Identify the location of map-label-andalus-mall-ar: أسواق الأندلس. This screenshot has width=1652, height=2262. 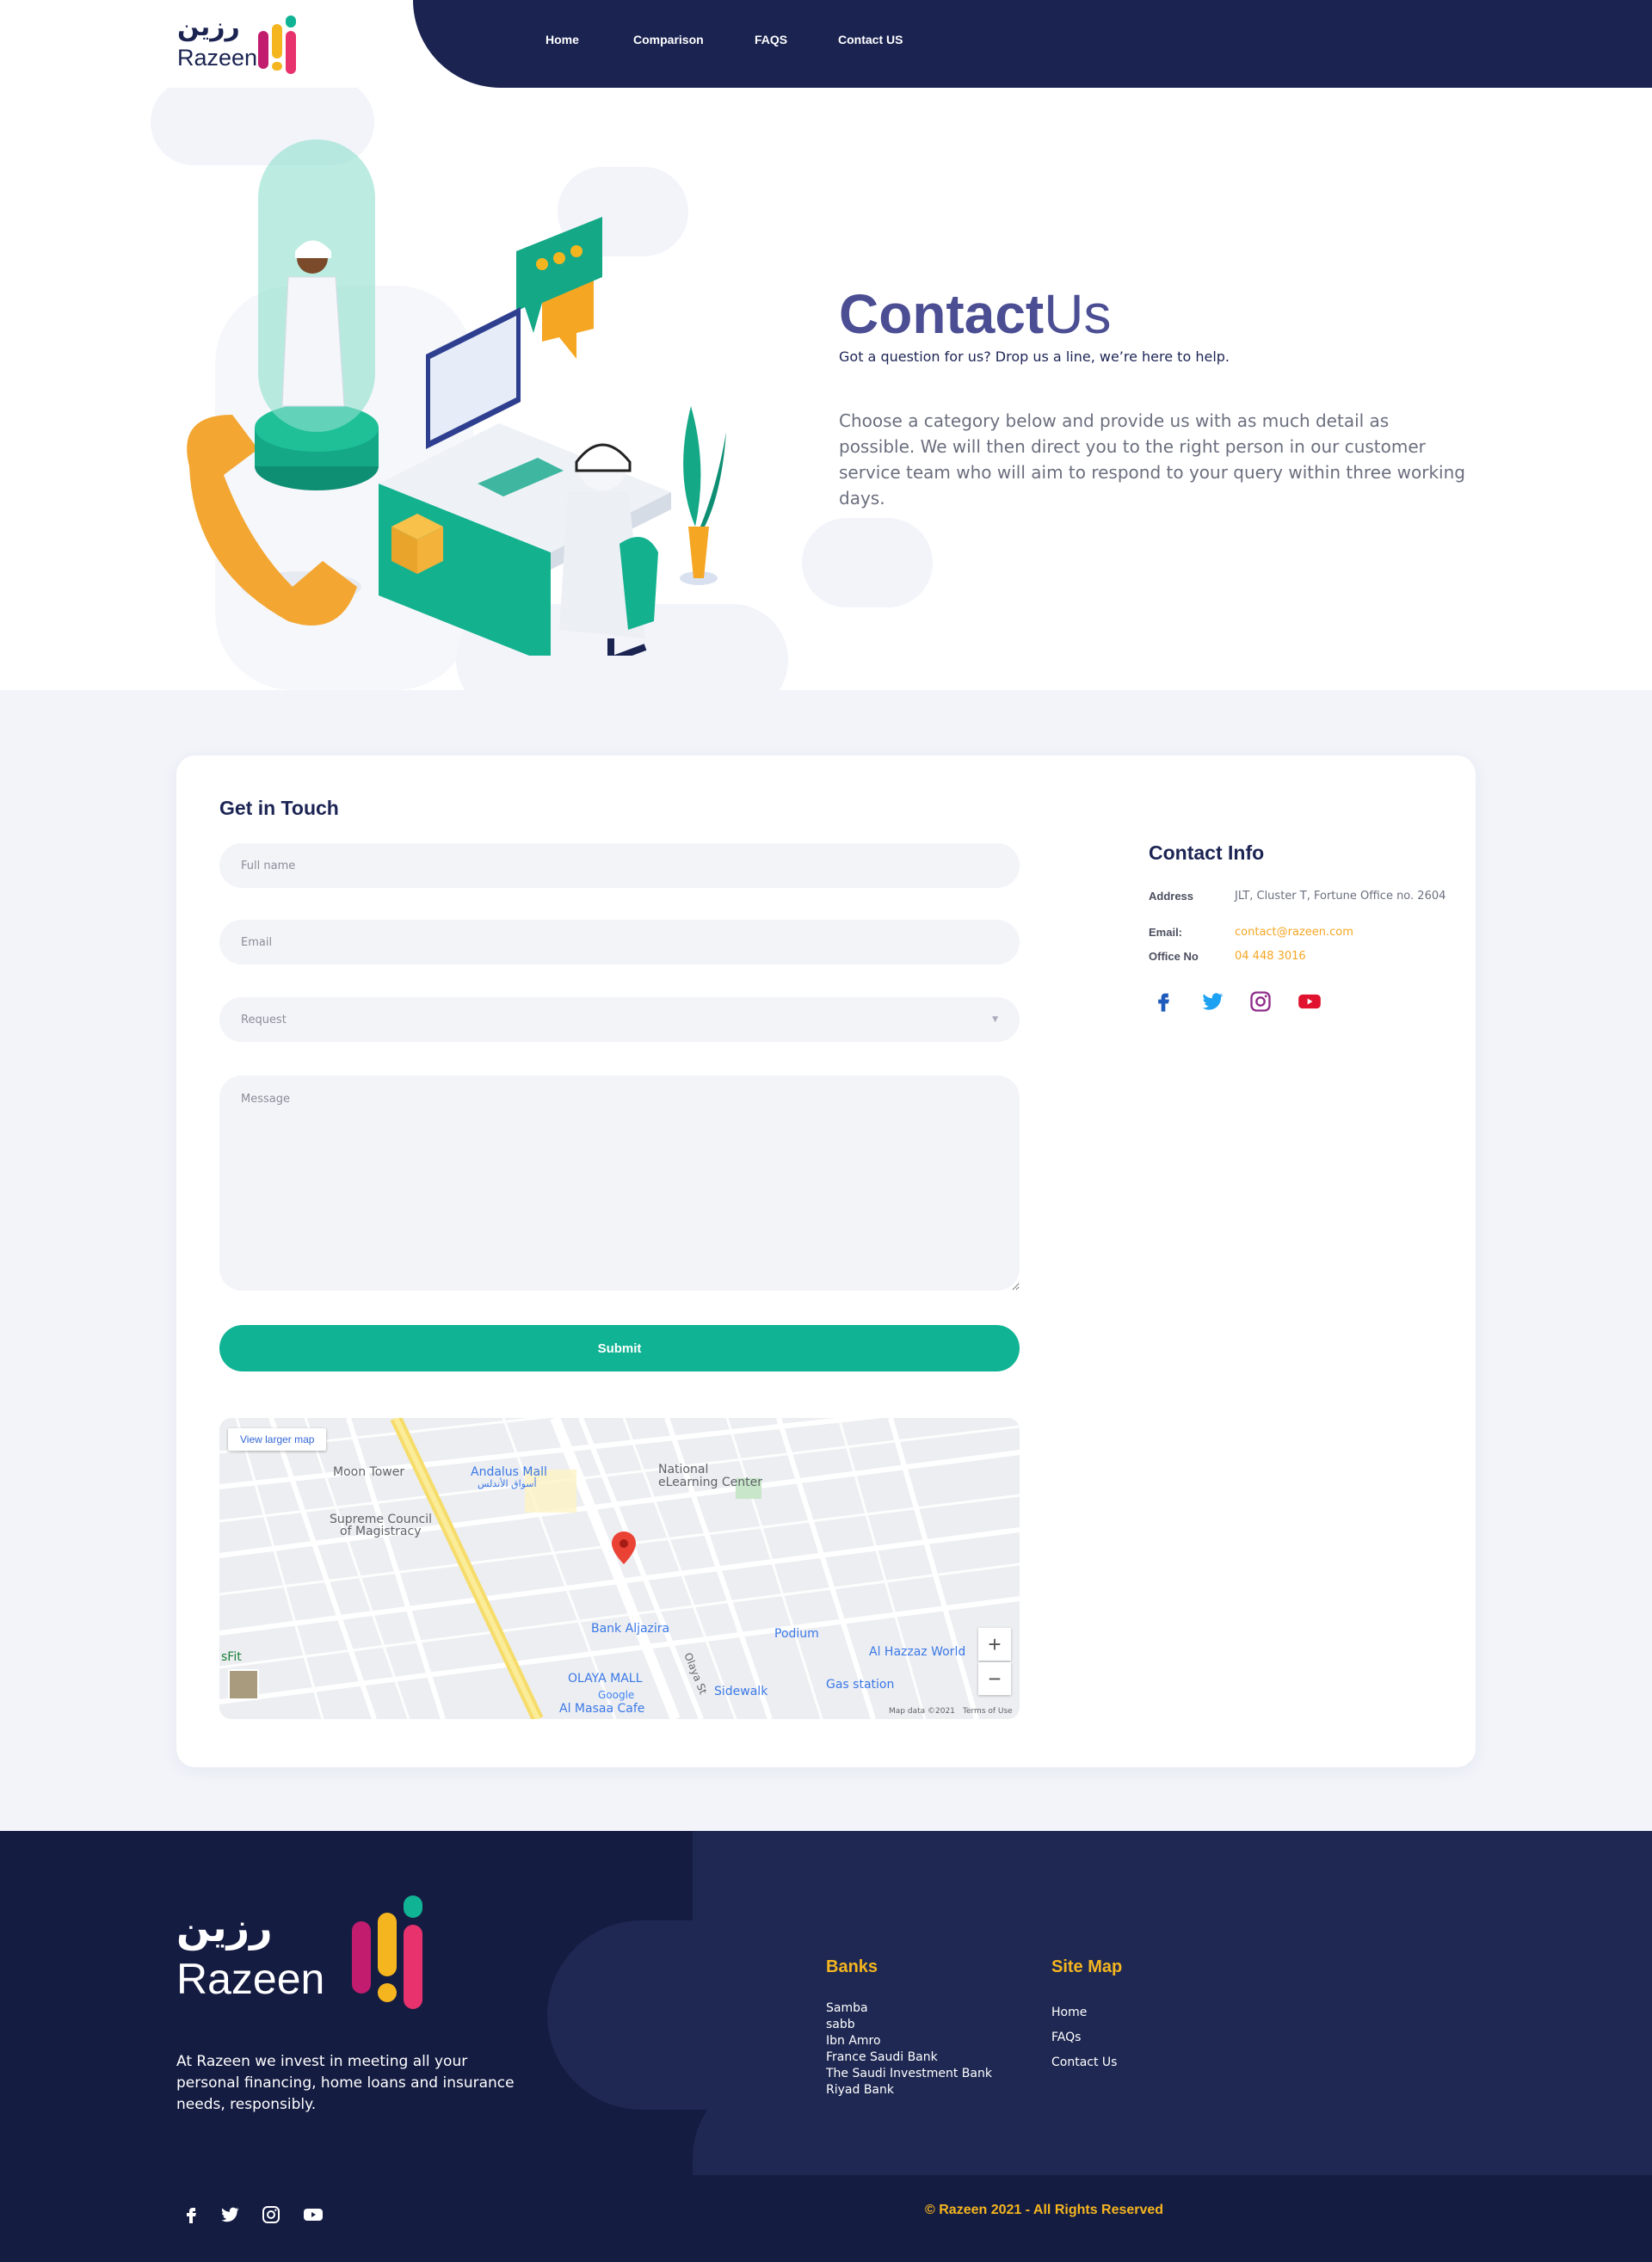
(508, 1484).